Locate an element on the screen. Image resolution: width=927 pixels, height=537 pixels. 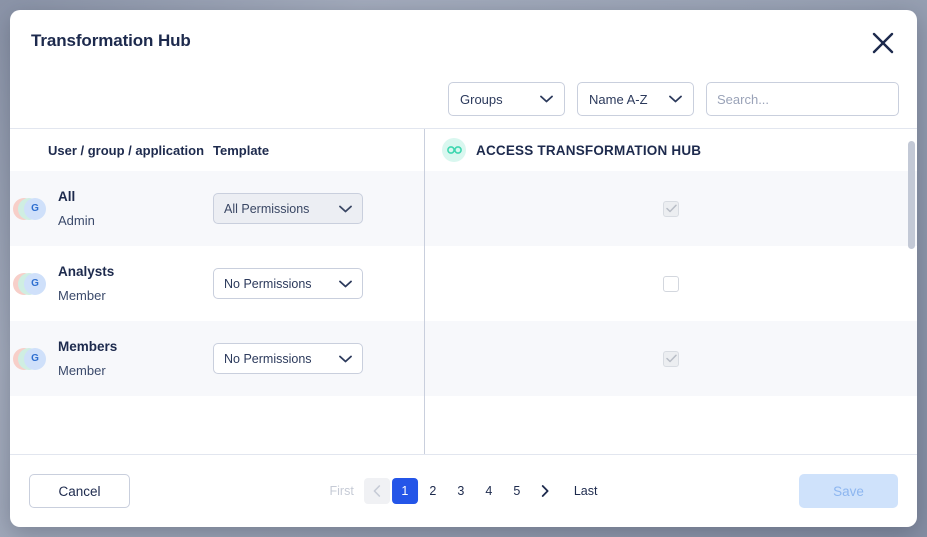
pagination-page-2: 2 is located at coordinates (433, 491).